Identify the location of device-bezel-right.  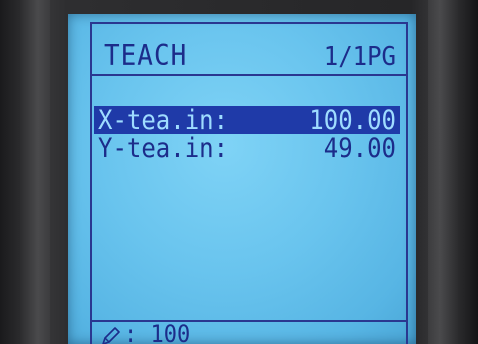
(443, 172).